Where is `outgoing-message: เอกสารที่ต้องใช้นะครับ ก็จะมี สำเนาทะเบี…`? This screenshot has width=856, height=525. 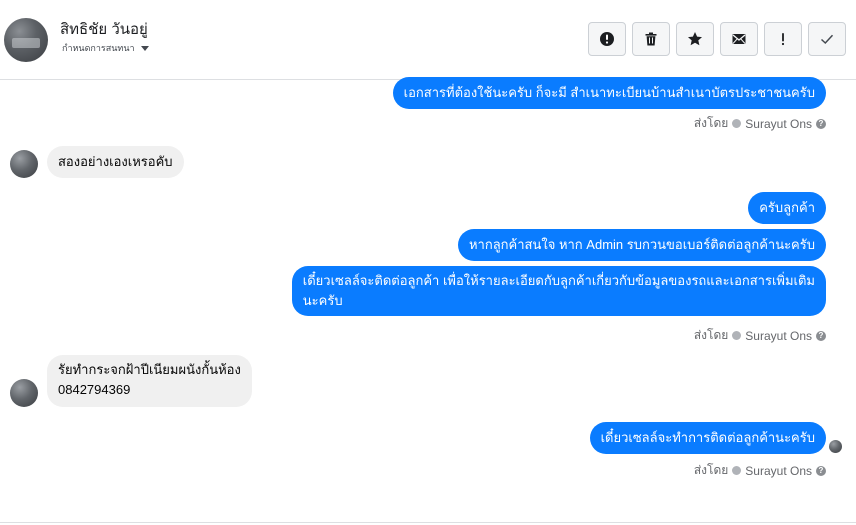
outgoing-message: เอกสารที่ต้องใช้นะครับ ก็จะมี สำเนาทะเบี… is located at coordinates (609, 93).